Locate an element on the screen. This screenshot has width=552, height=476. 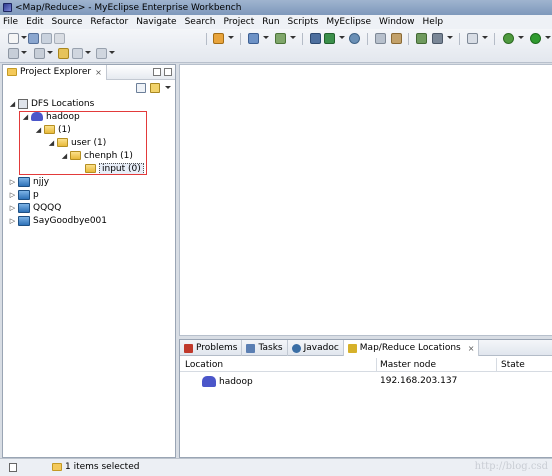
menu-myeclipse: MyEclipse is located at coordinates (348, 22).